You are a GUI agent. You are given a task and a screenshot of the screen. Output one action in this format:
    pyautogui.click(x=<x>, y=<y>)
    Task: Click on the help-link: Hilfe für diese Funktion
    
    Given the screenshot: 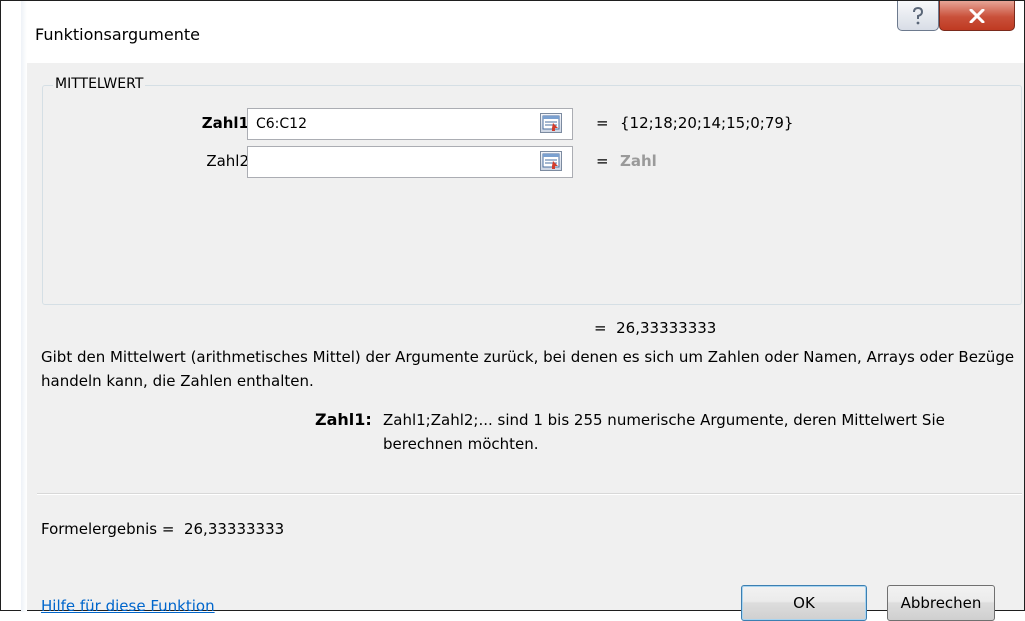 What is the action you would take?
    pyautogui.click(x=128, y=606)
    